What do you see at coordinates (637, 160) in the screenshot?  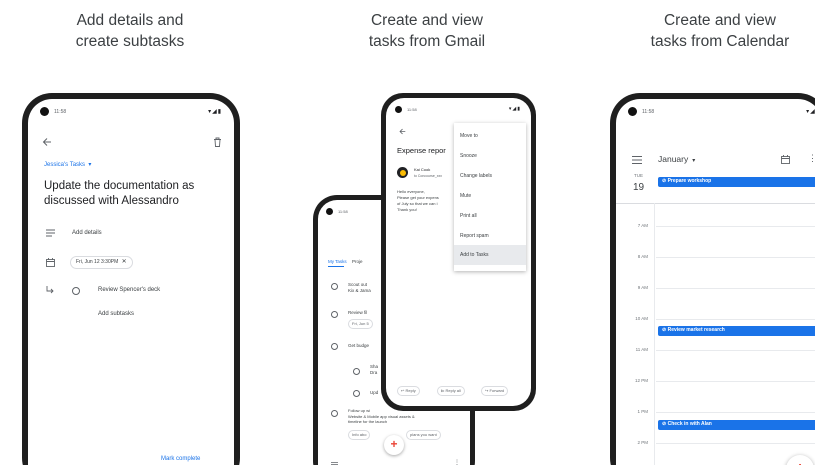 I see `menu-icon` at bounding box center [637, 160].